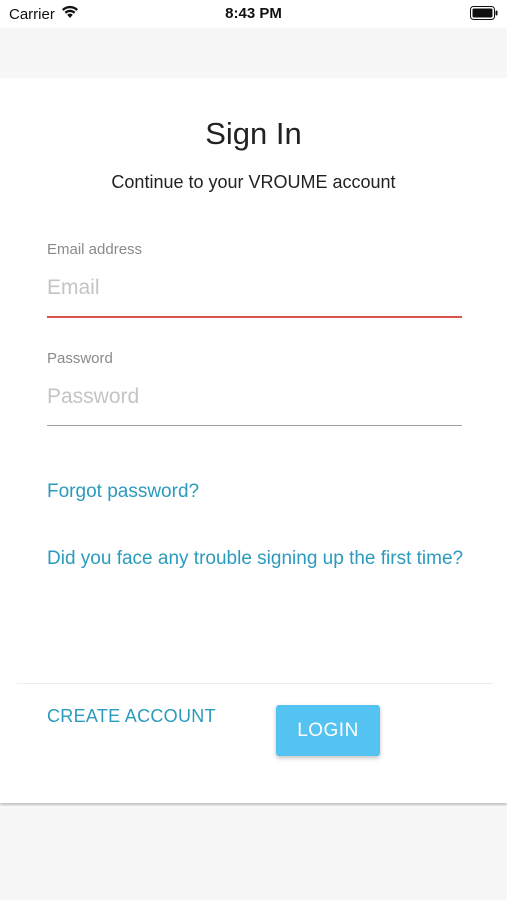 The height and width of the screenshot is (900, 507). I want to click on top-band, so click(253, 53).